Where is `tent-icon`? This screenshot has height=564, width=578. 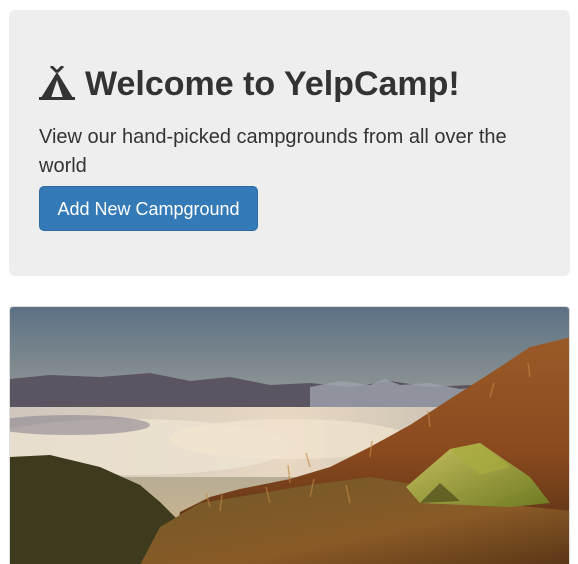
tent-icon is located at coordinates (57, 83).